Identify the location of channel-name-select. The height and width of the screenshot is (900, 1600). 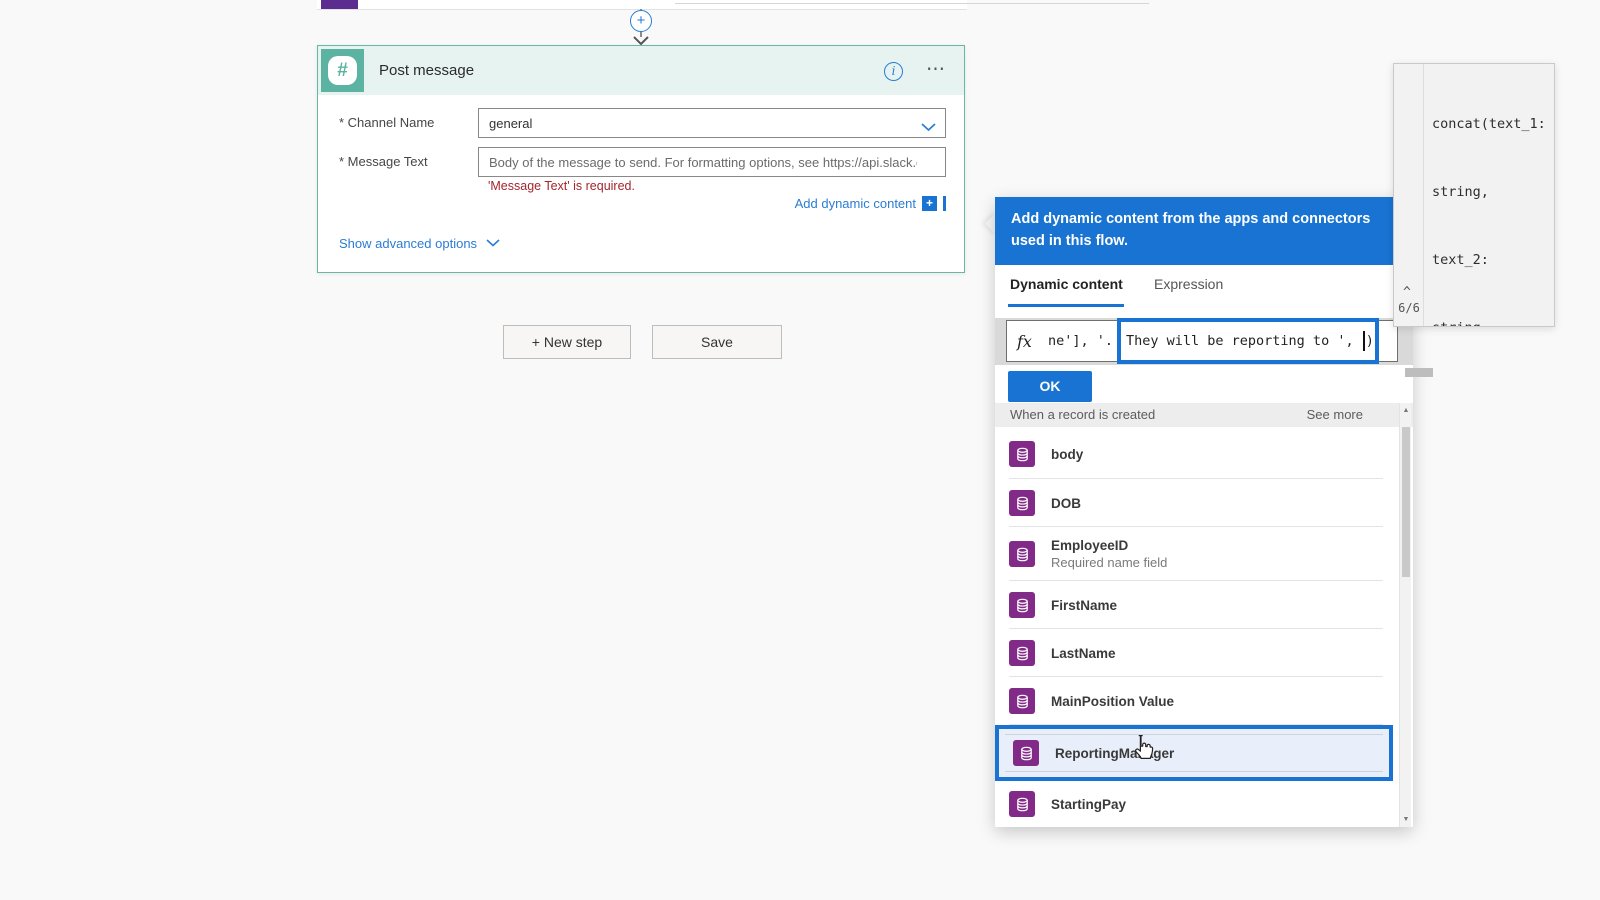
(712, 123).